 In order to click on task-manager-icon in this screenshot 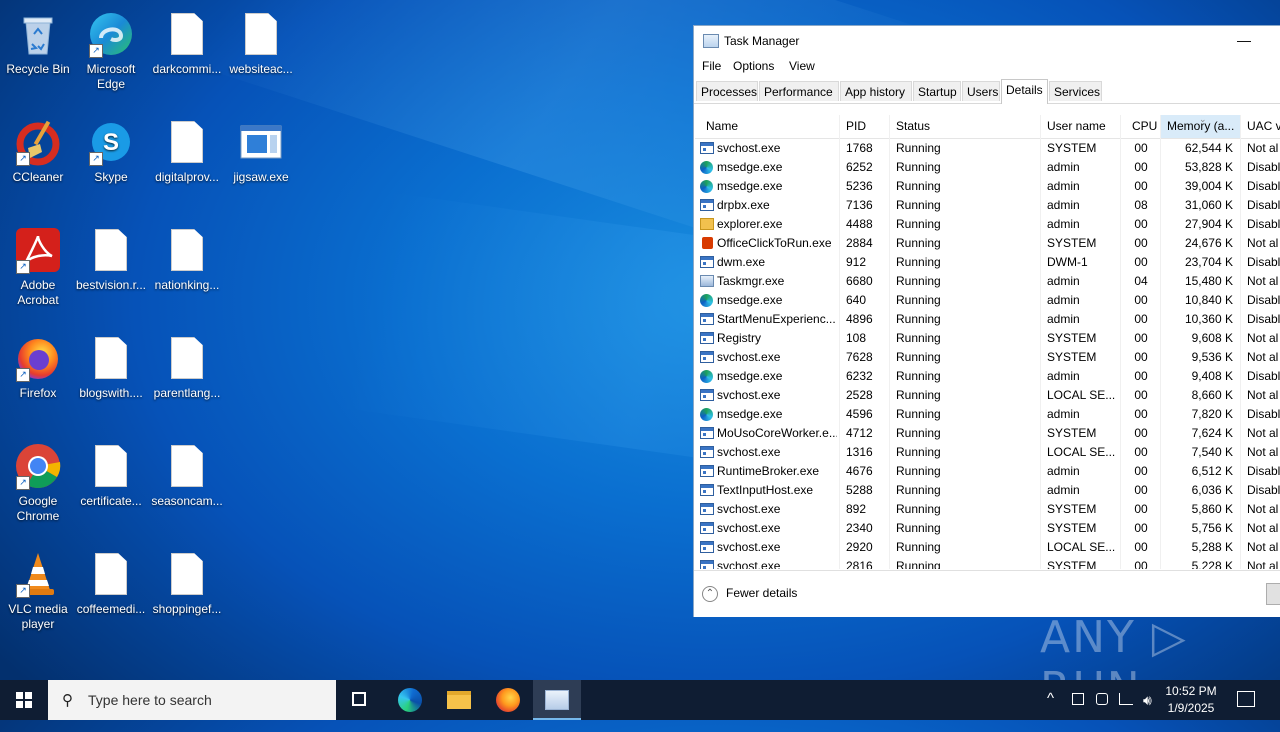, I will do `click(557, 700)`.